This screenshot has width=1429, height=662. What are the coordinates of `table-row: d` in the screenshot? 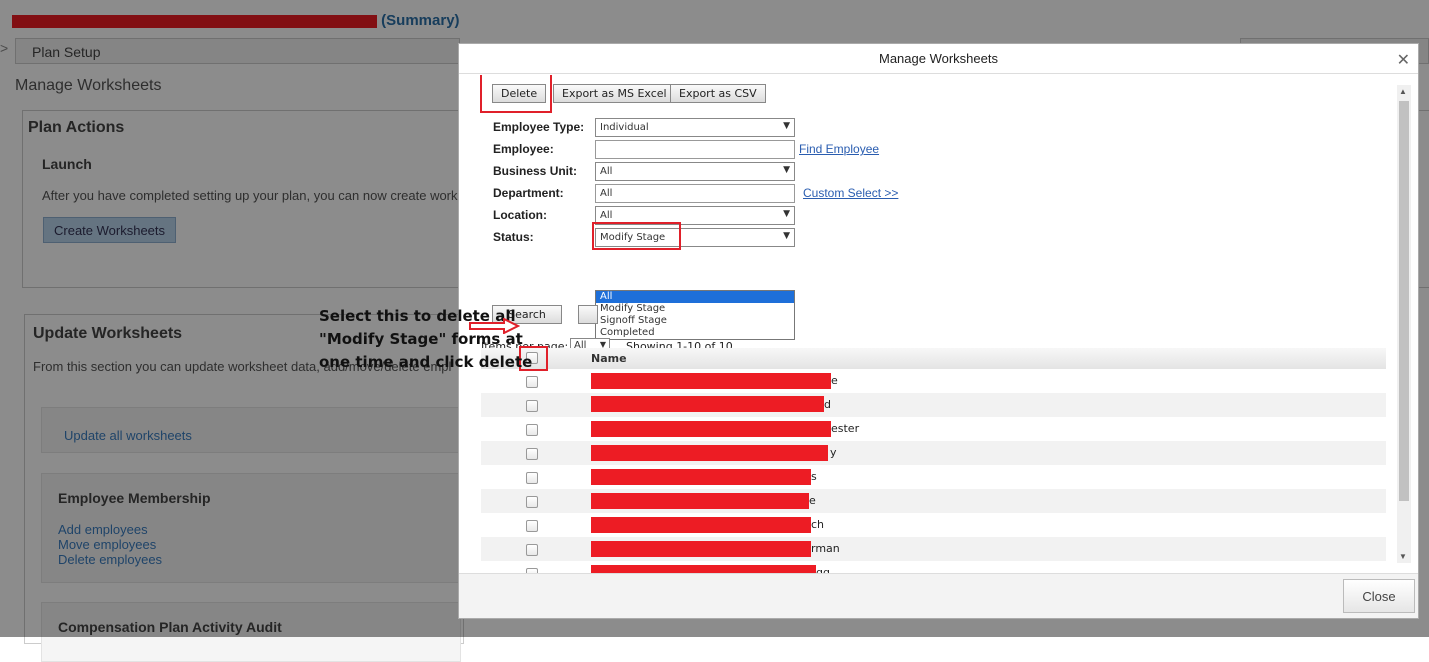 It's located at (933, 405).